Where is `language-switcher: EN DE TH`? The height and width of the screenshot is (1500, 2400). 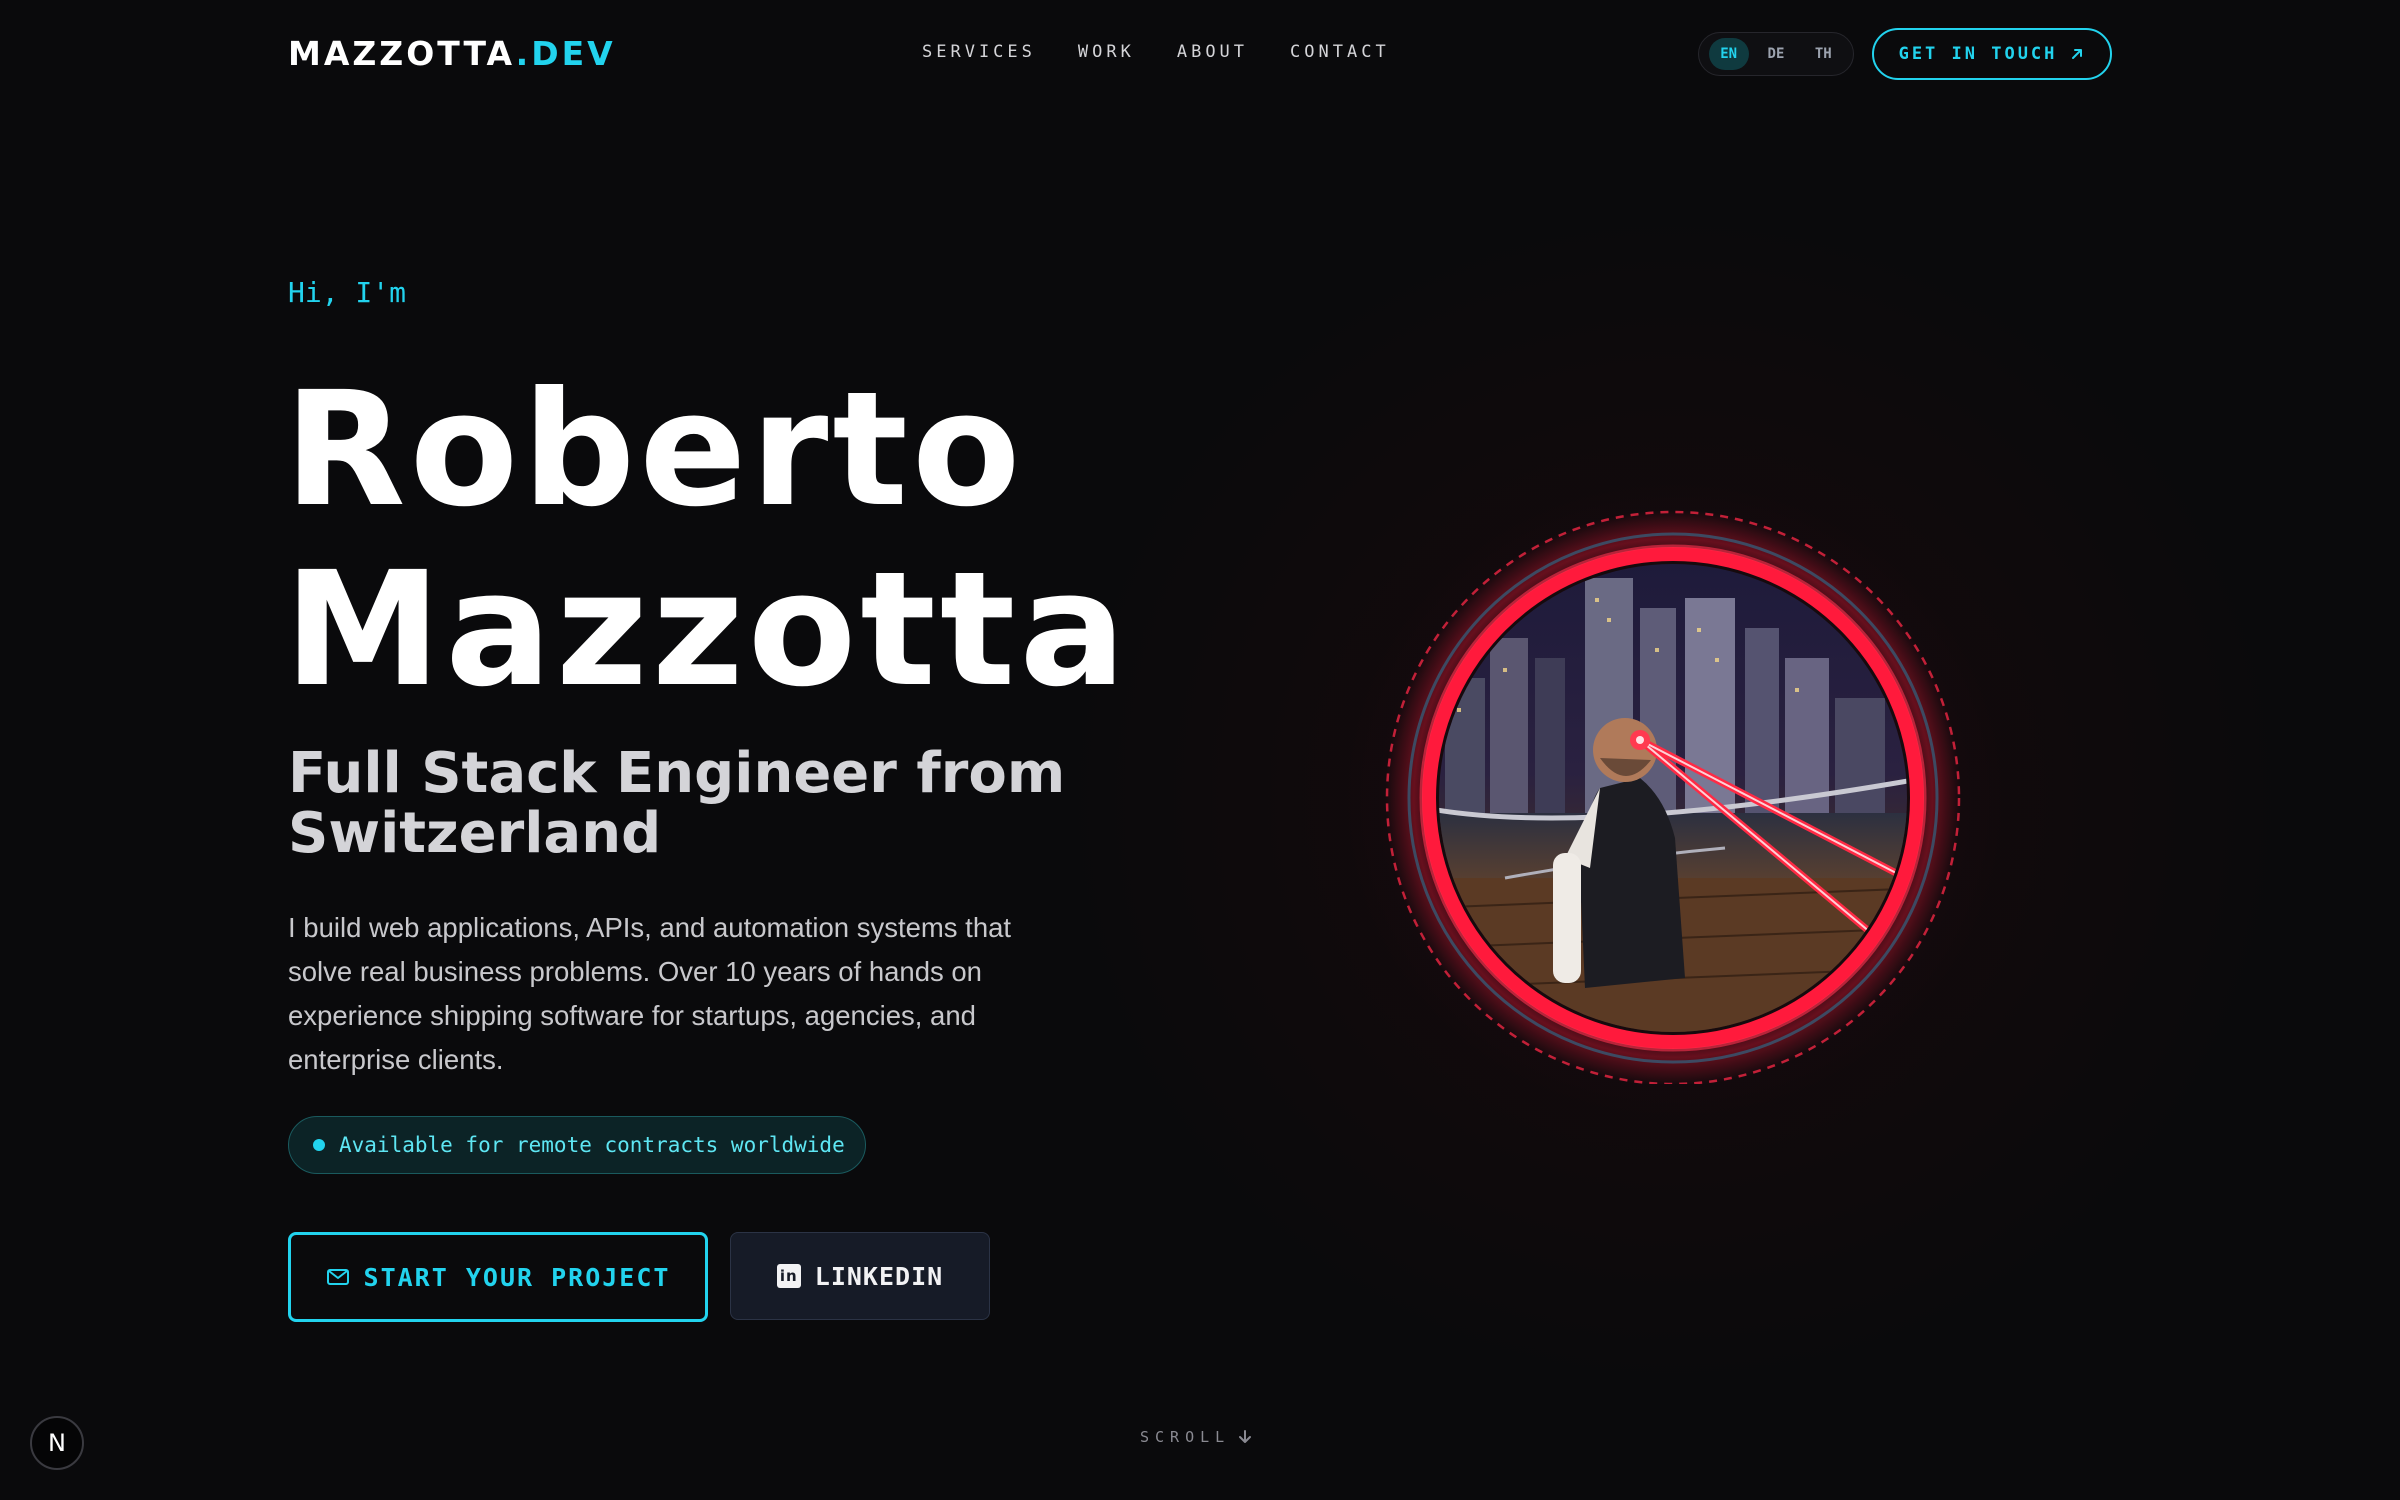 language-switcher: EN DE TH is located at coordinates (1776, 54).